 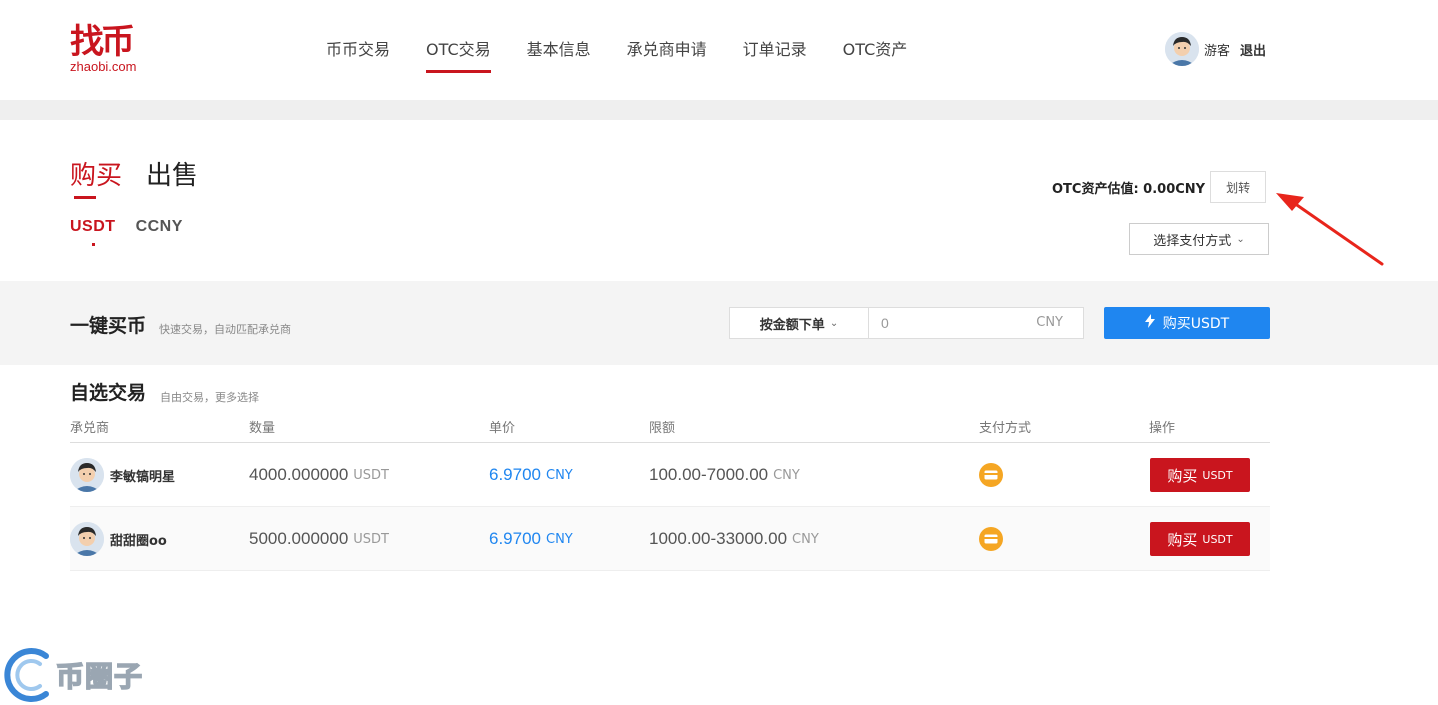 I want to click on quick-buy-title: 一键买币, so click(x=108, y=326).